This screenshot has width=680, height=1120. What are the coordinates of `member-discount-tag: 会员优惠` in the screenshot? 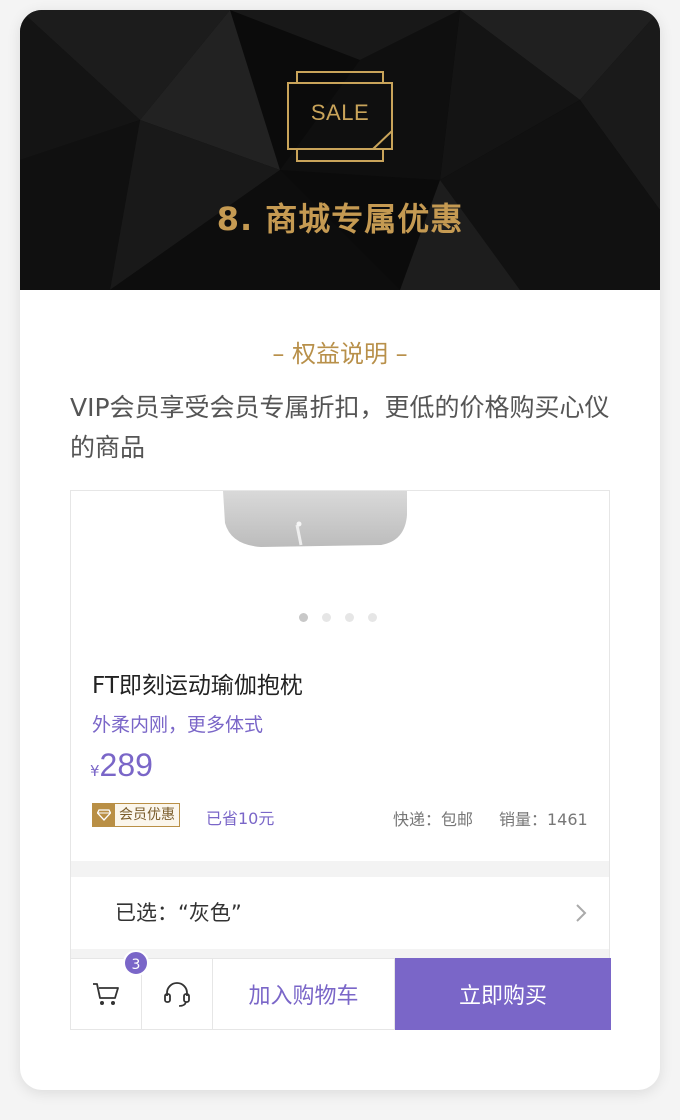 It's located at (136, 815).